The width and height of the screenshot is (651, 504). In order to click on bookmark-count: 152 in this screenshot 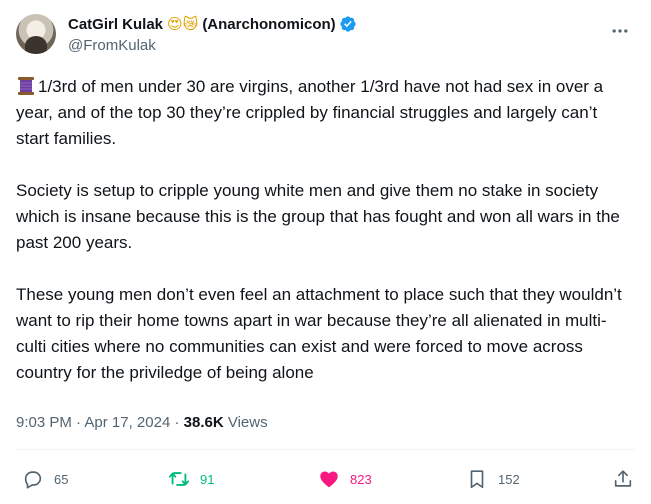, I will do `click(509, 479)`.